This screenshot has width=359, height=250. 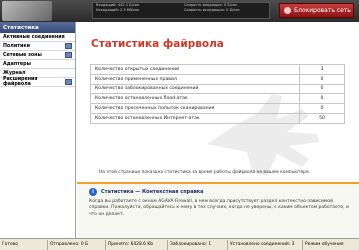 I want to click on sidebar-item-adapters: Адаптеры, so click(x=37, y=64).